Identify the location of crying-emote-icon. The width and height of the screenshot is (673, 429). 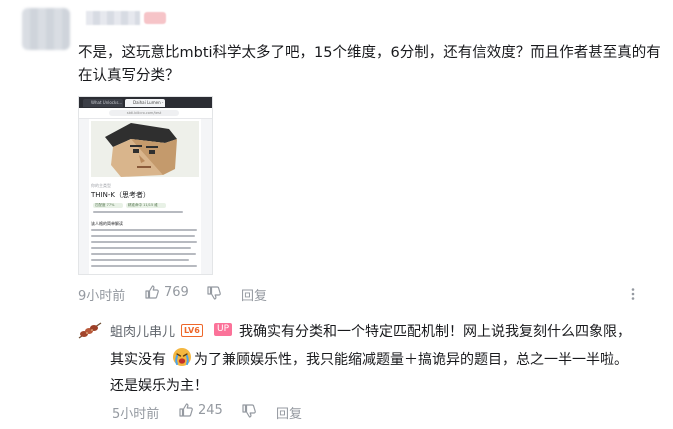
(182, 357).